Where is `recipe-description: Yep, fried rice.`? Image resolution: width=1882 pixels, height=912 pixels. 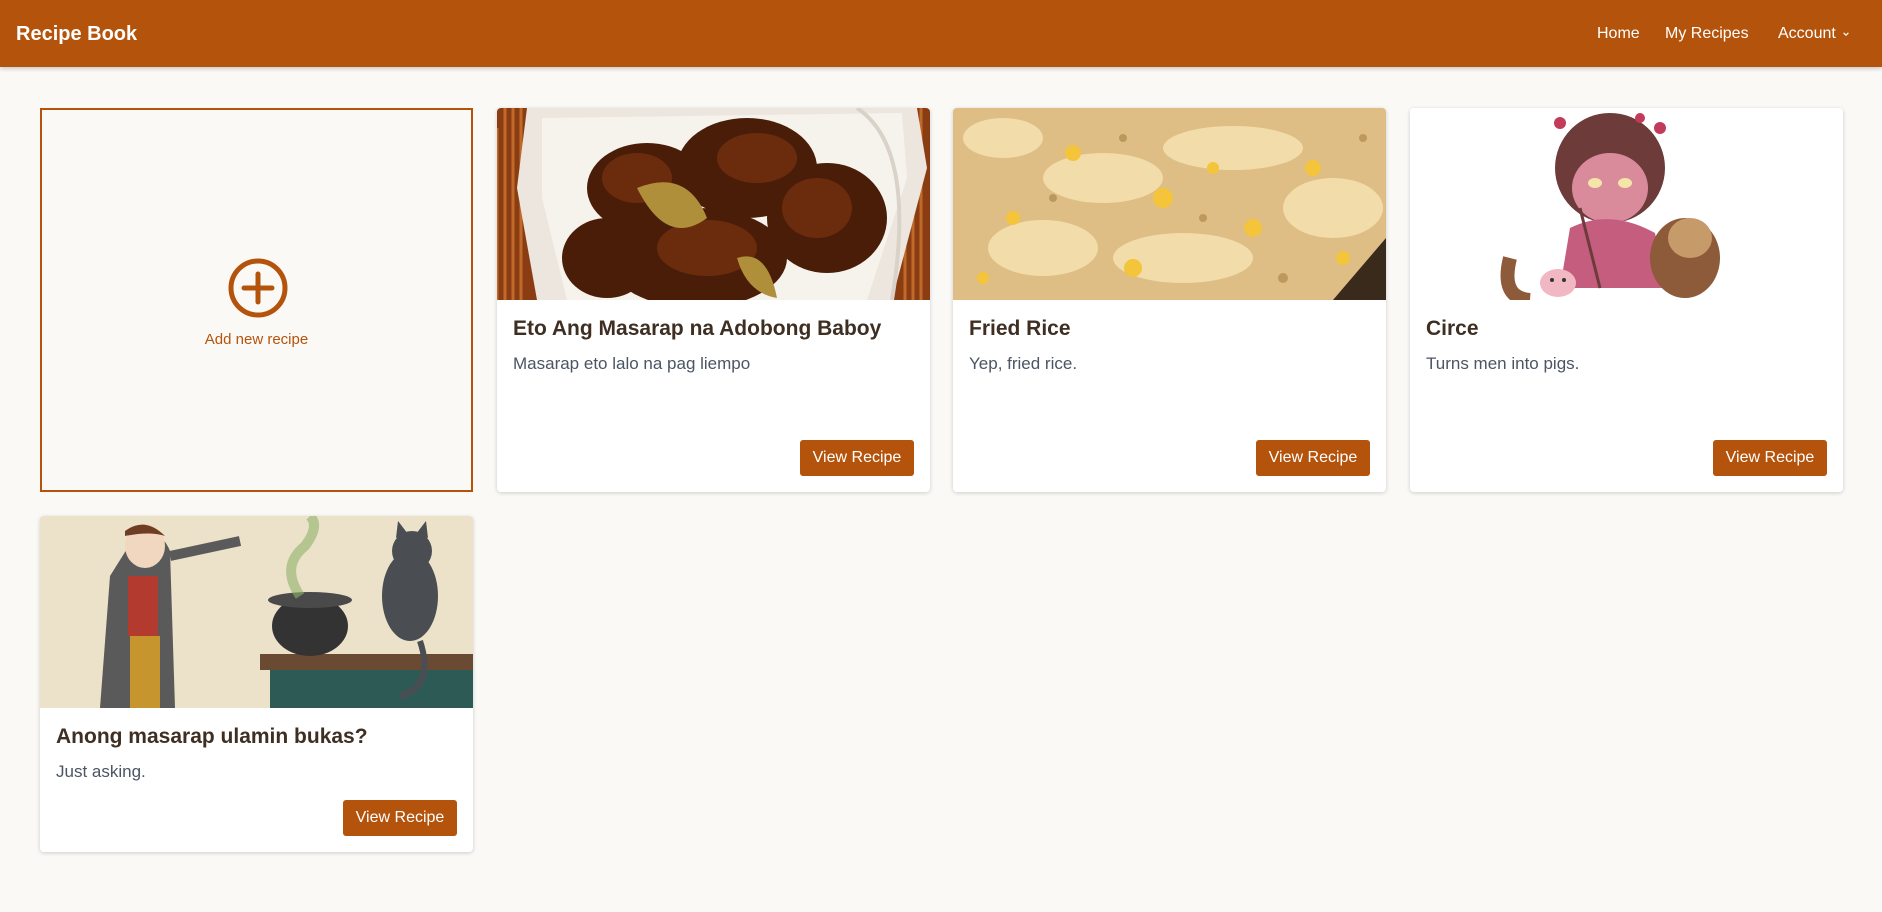 recipe-description: Yep, fried rice. is located at coordinates (1023, 363).